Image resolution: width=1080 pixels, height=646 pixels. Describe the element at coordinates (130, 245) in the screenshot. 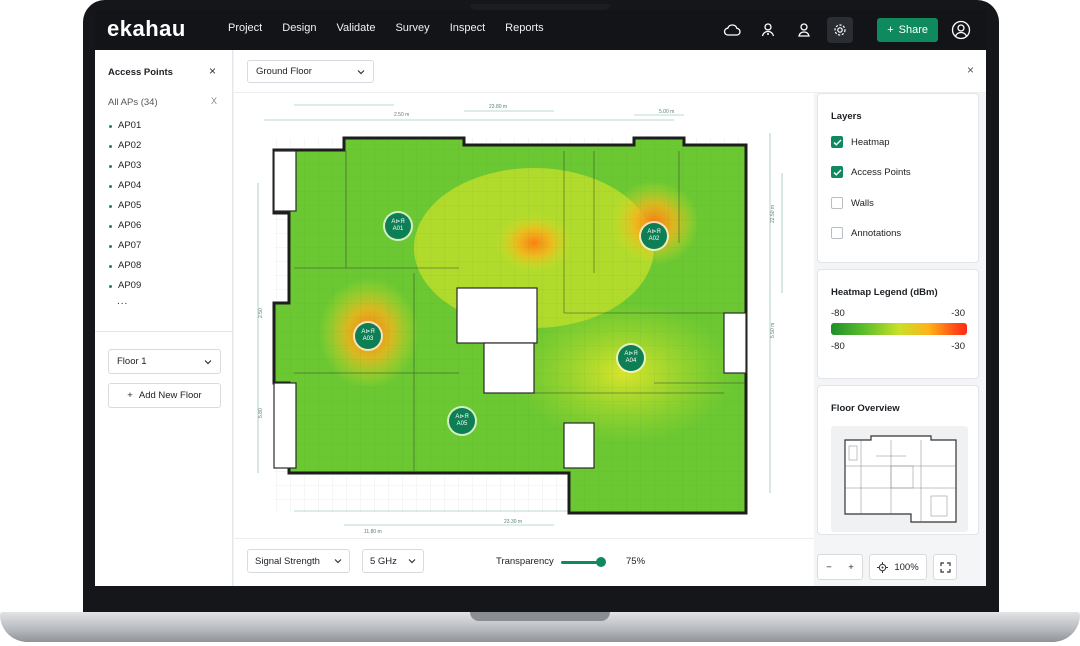

I see `ap-name: AP07` at that location.